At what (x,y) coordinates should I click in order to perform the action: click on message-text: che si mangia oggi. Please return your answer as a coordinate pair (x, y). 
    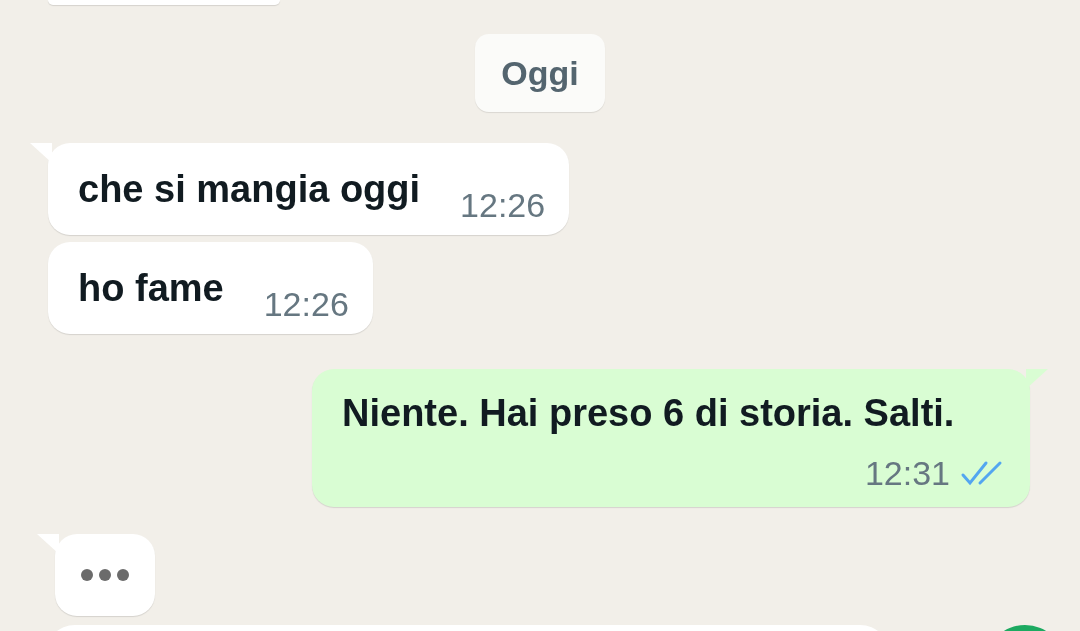
    Looking at the image, I should click on (249, 189).